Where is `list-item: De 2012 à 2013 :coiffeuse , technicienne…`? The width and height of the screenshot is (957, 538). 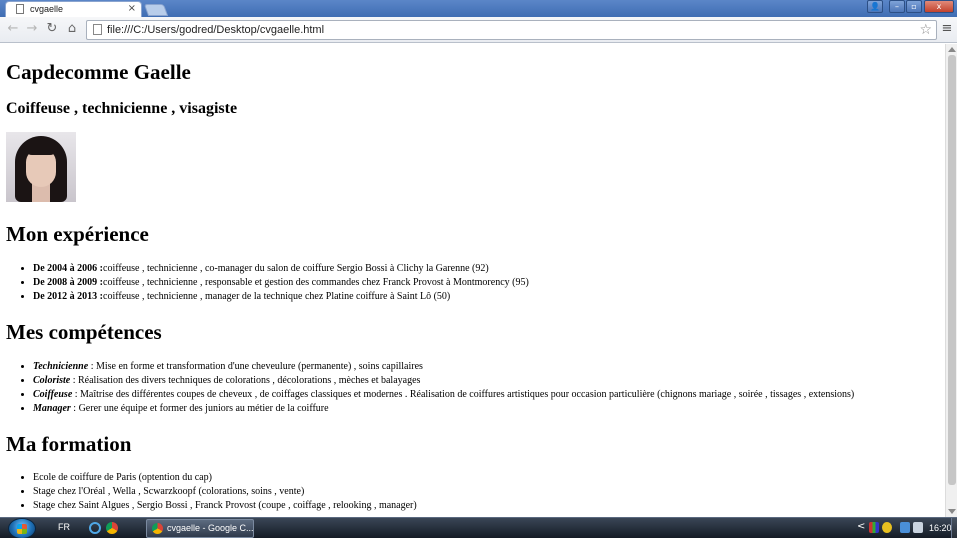
list-item: De 2012 à 2013 :coiffeuse , technicienne… is located at coordinates (281, 297).